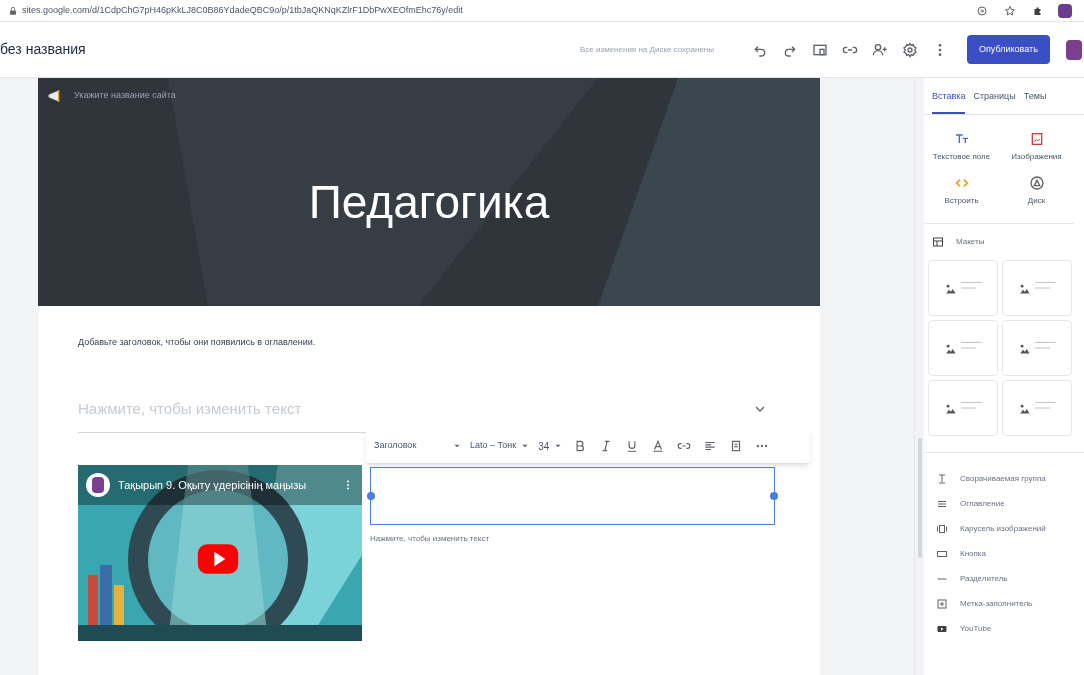  What do you see at coordinates (551, 446) in the screenshot?
I see `size-dropdown: 34` at bounding box center [551, 446].